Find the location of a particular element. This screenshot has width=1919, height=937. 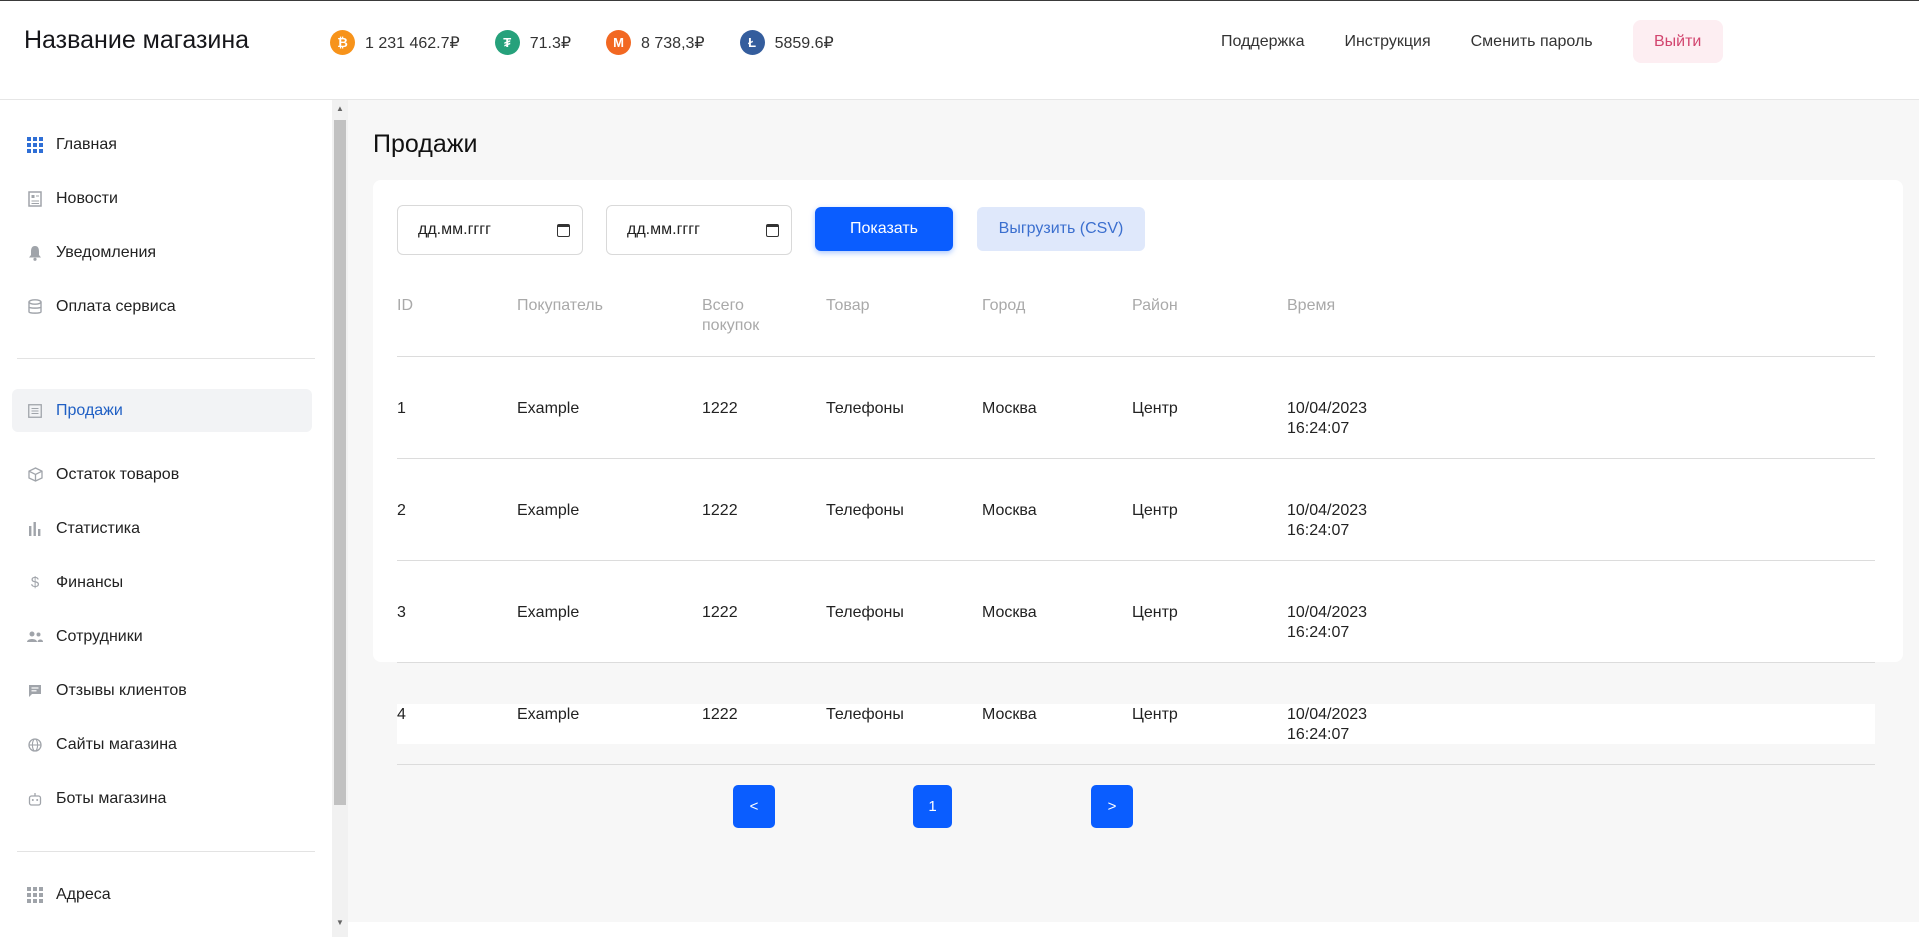

cell-id: 4 is located at coordinates (401, 714).